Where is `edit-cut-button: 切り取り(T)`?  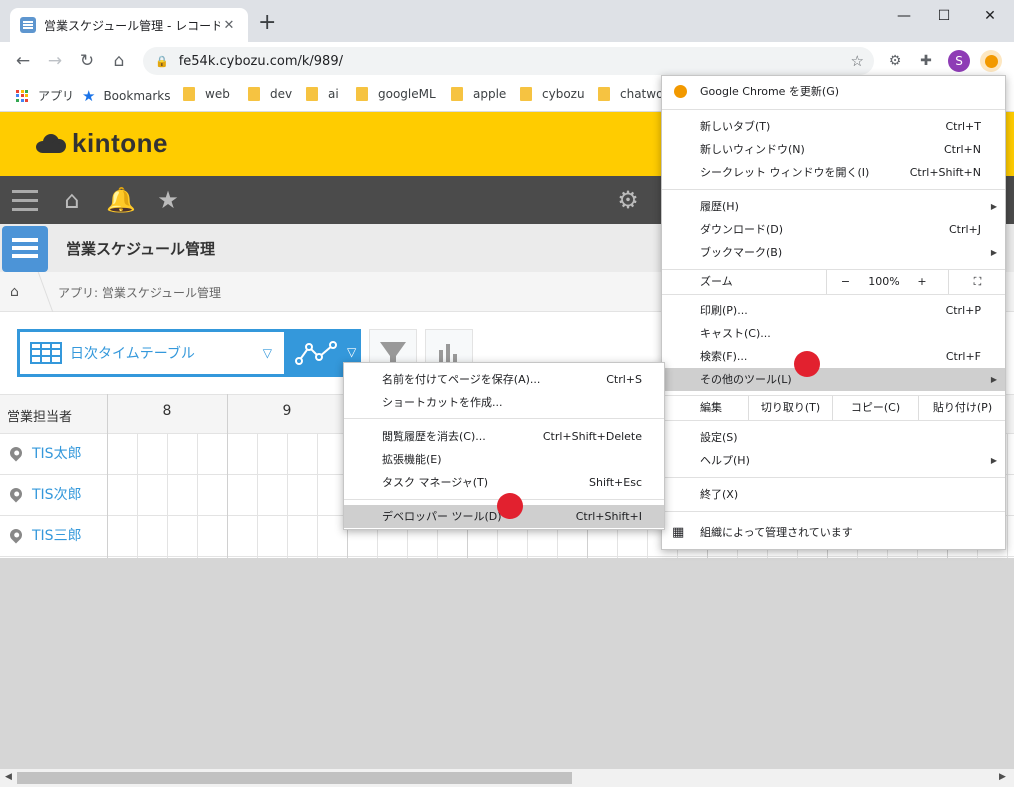 edit-cut-button: 切り取り(T) is located at coordinates (790, 408).